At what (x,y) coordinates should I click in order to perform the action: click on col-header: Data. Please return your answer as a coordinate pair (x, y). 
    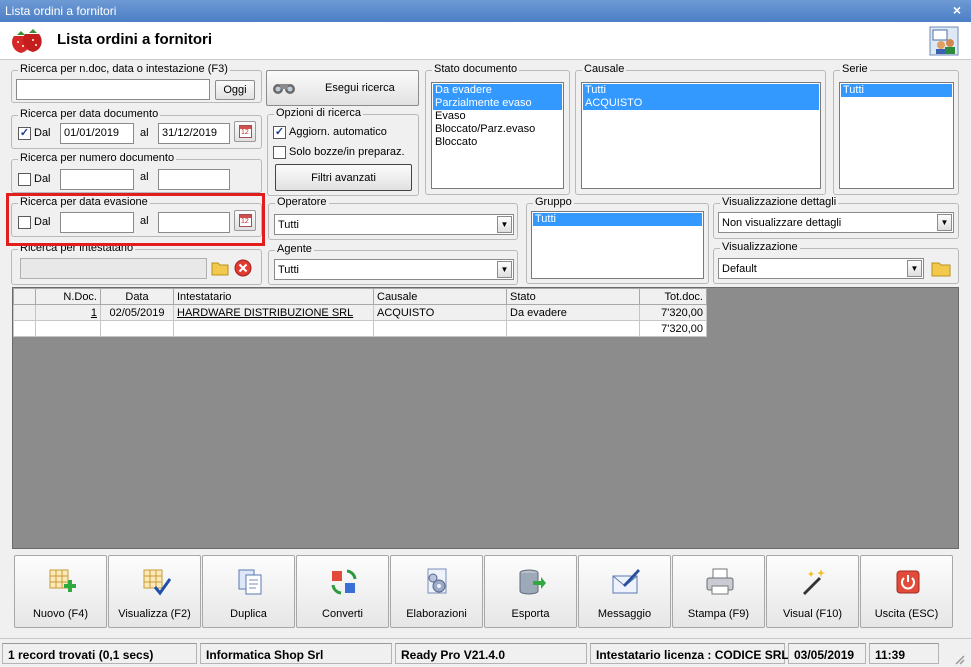
    Looking at the image, I should click on (137, 296).